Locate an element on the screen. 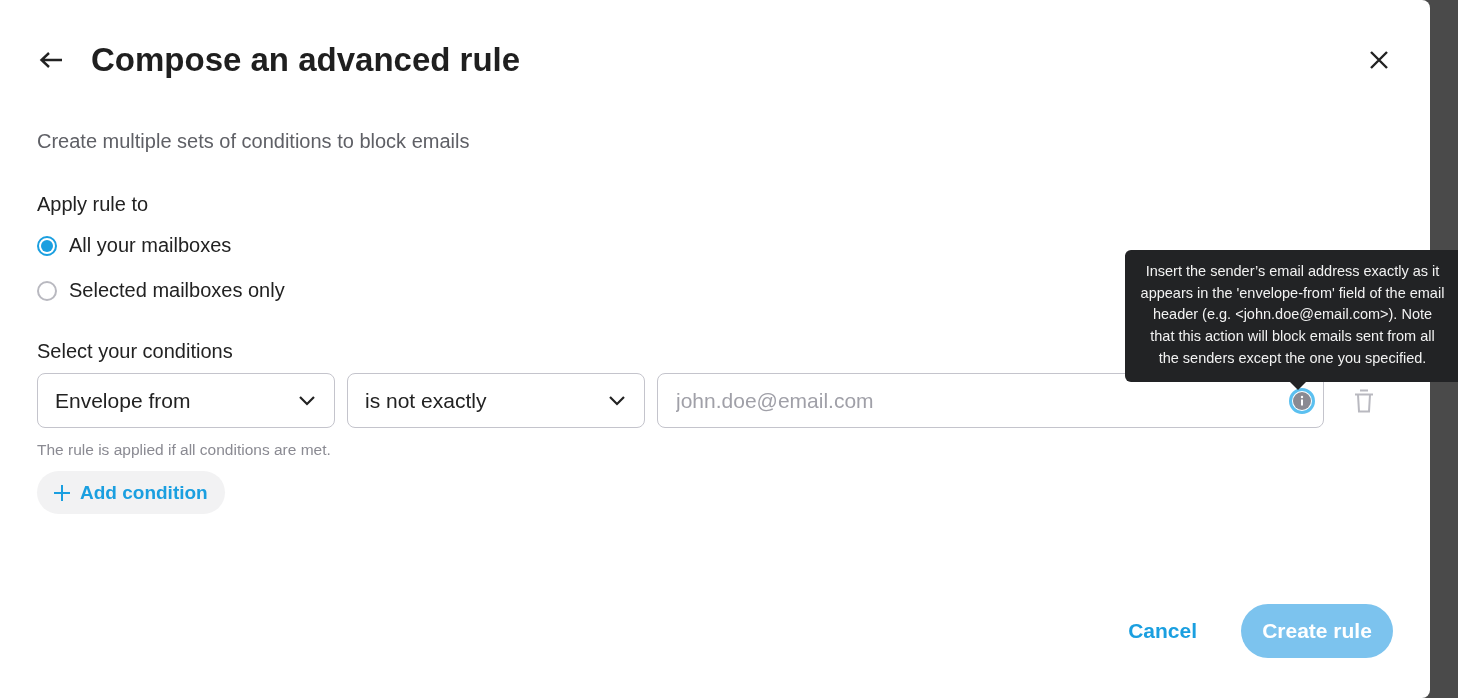 Image resolution: width=1458 pixels, height=698 pixels. dialog-title: Compose an advanced rule is located at coordinates (306, 60).